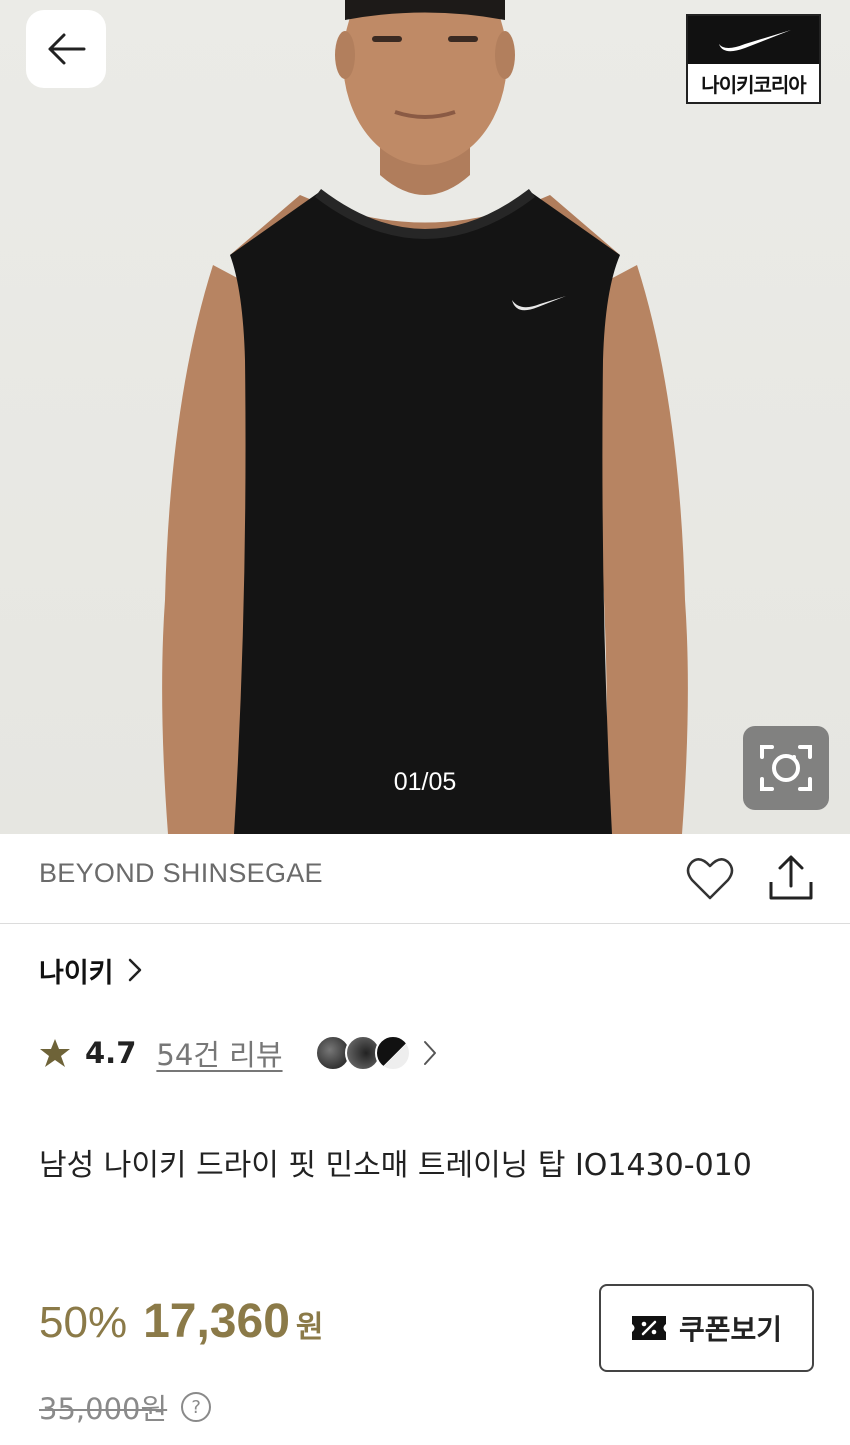 The width and height of the screenshot is (850, 1445). I want to click on image-counter: 01/05, so click(425, 782).